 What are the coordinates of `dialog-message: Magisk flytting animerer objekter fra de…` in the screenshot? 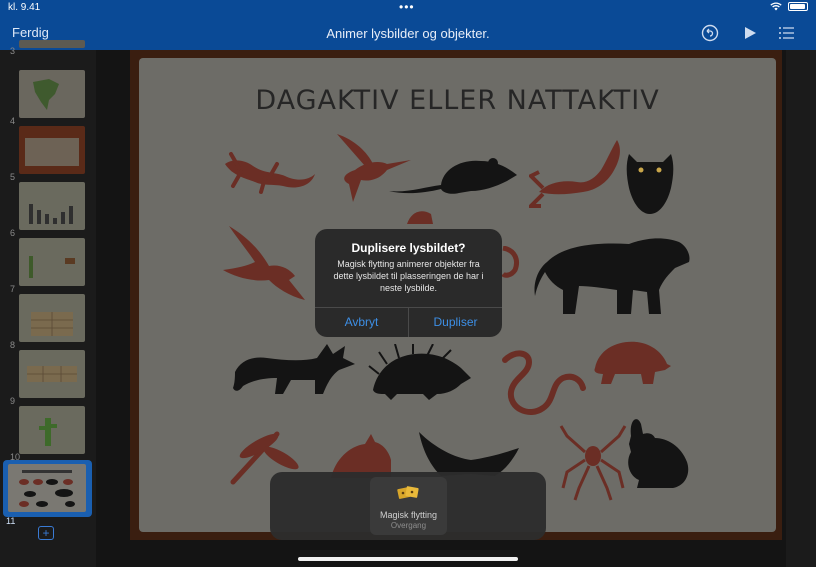 It's located at (408, 276).